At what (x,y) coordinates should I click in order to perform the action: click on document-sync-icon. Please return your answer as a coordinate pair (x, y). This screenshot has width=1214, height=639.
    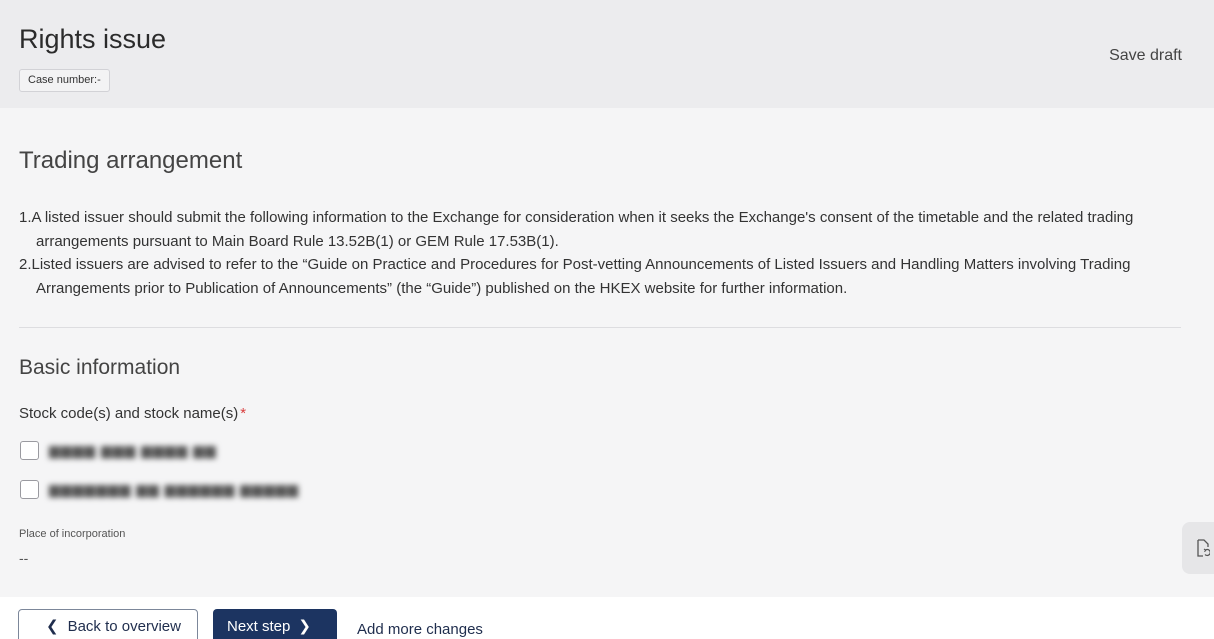
    Looking at the image, I should click on (1203, 548).